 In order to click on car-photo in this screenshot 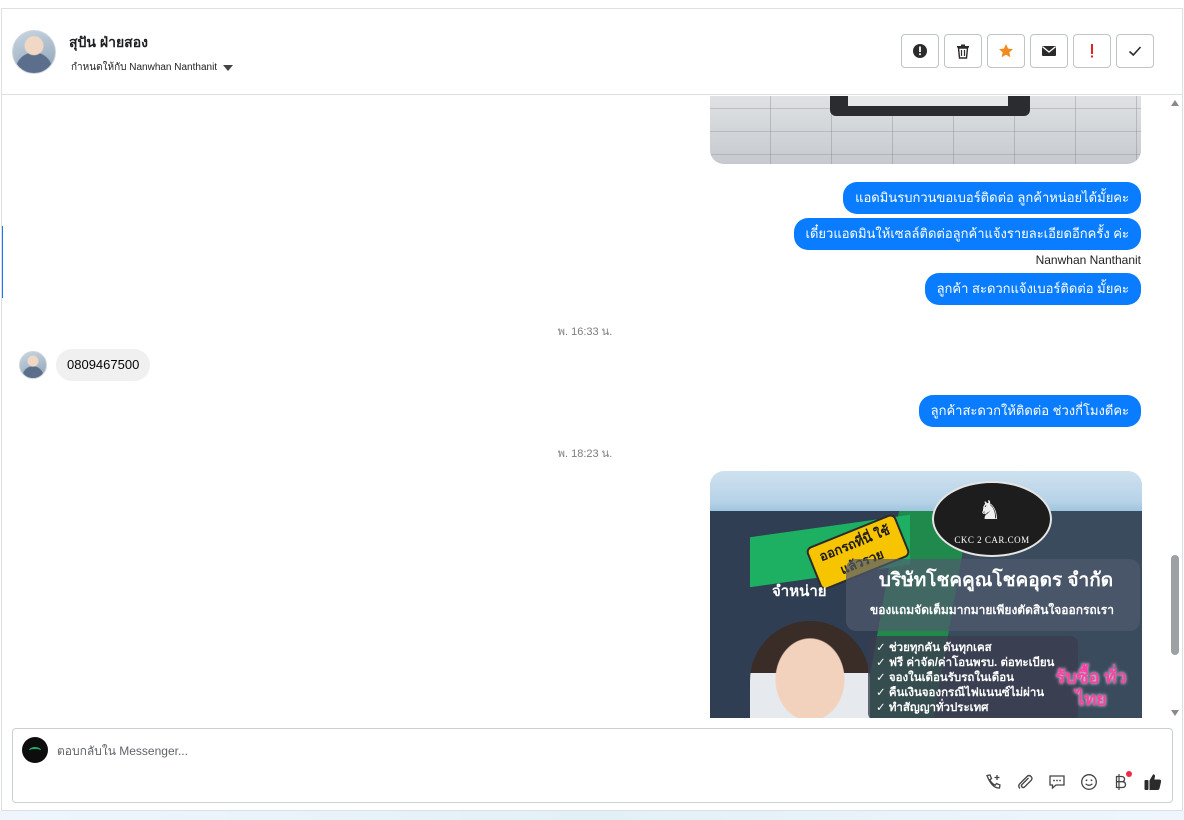, I will do `click(930, 106)`.